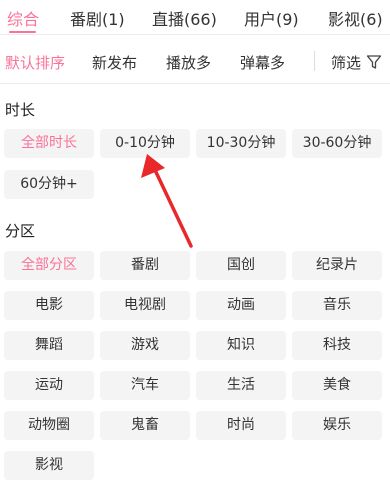 The image size is (390, 480). What do you see at coordinates (145, 385) in the screenshot?
I see `category-chip-car: 汽车` at bounding box center [145, 385].